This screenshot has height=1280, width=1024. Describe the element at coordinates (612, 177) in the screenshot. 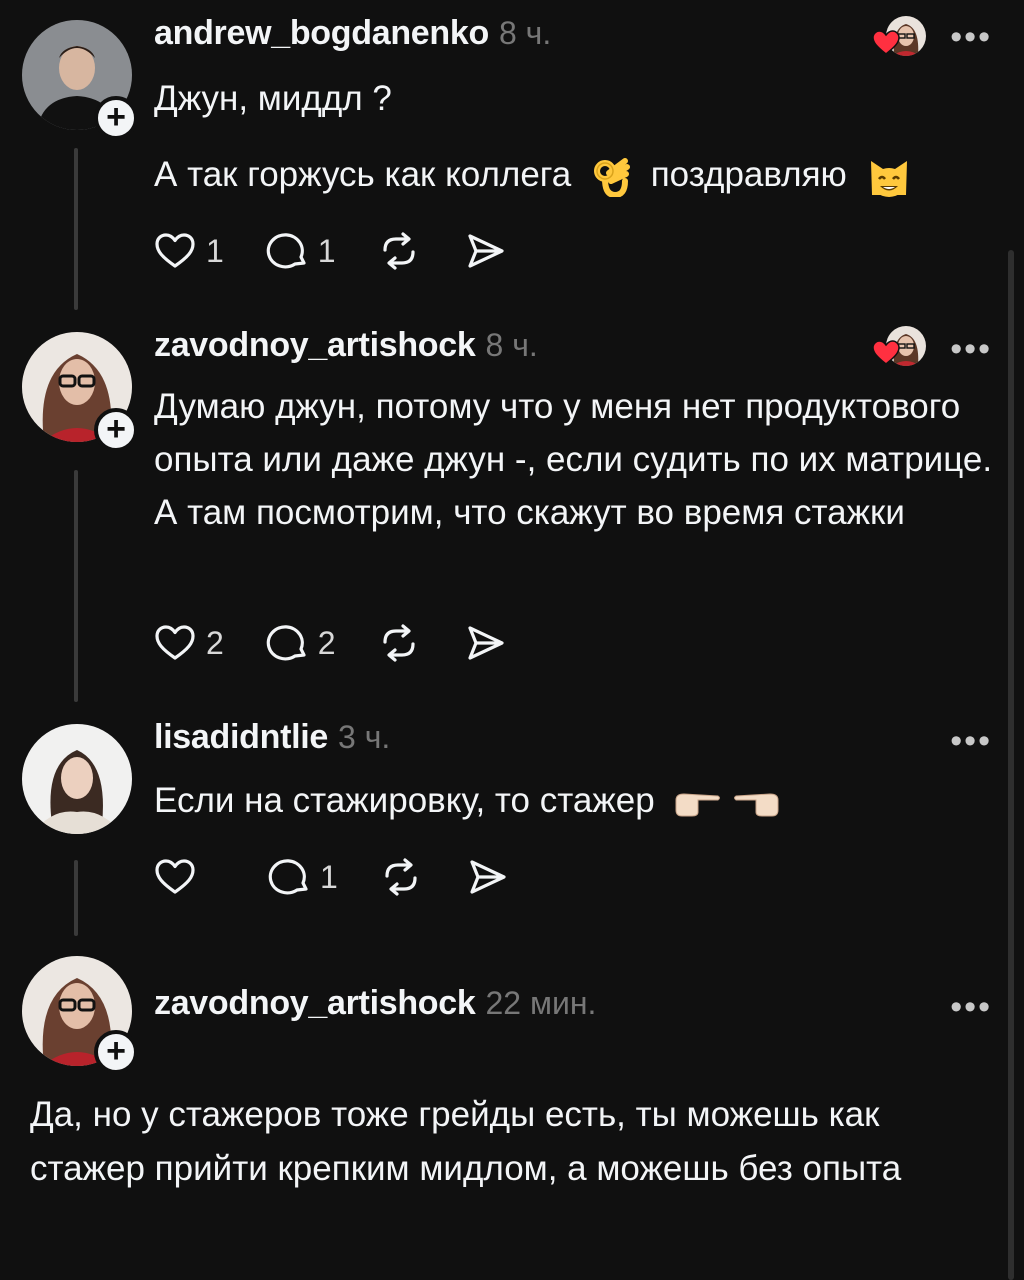

I see `ok-hand-emoji-icon` at that location.